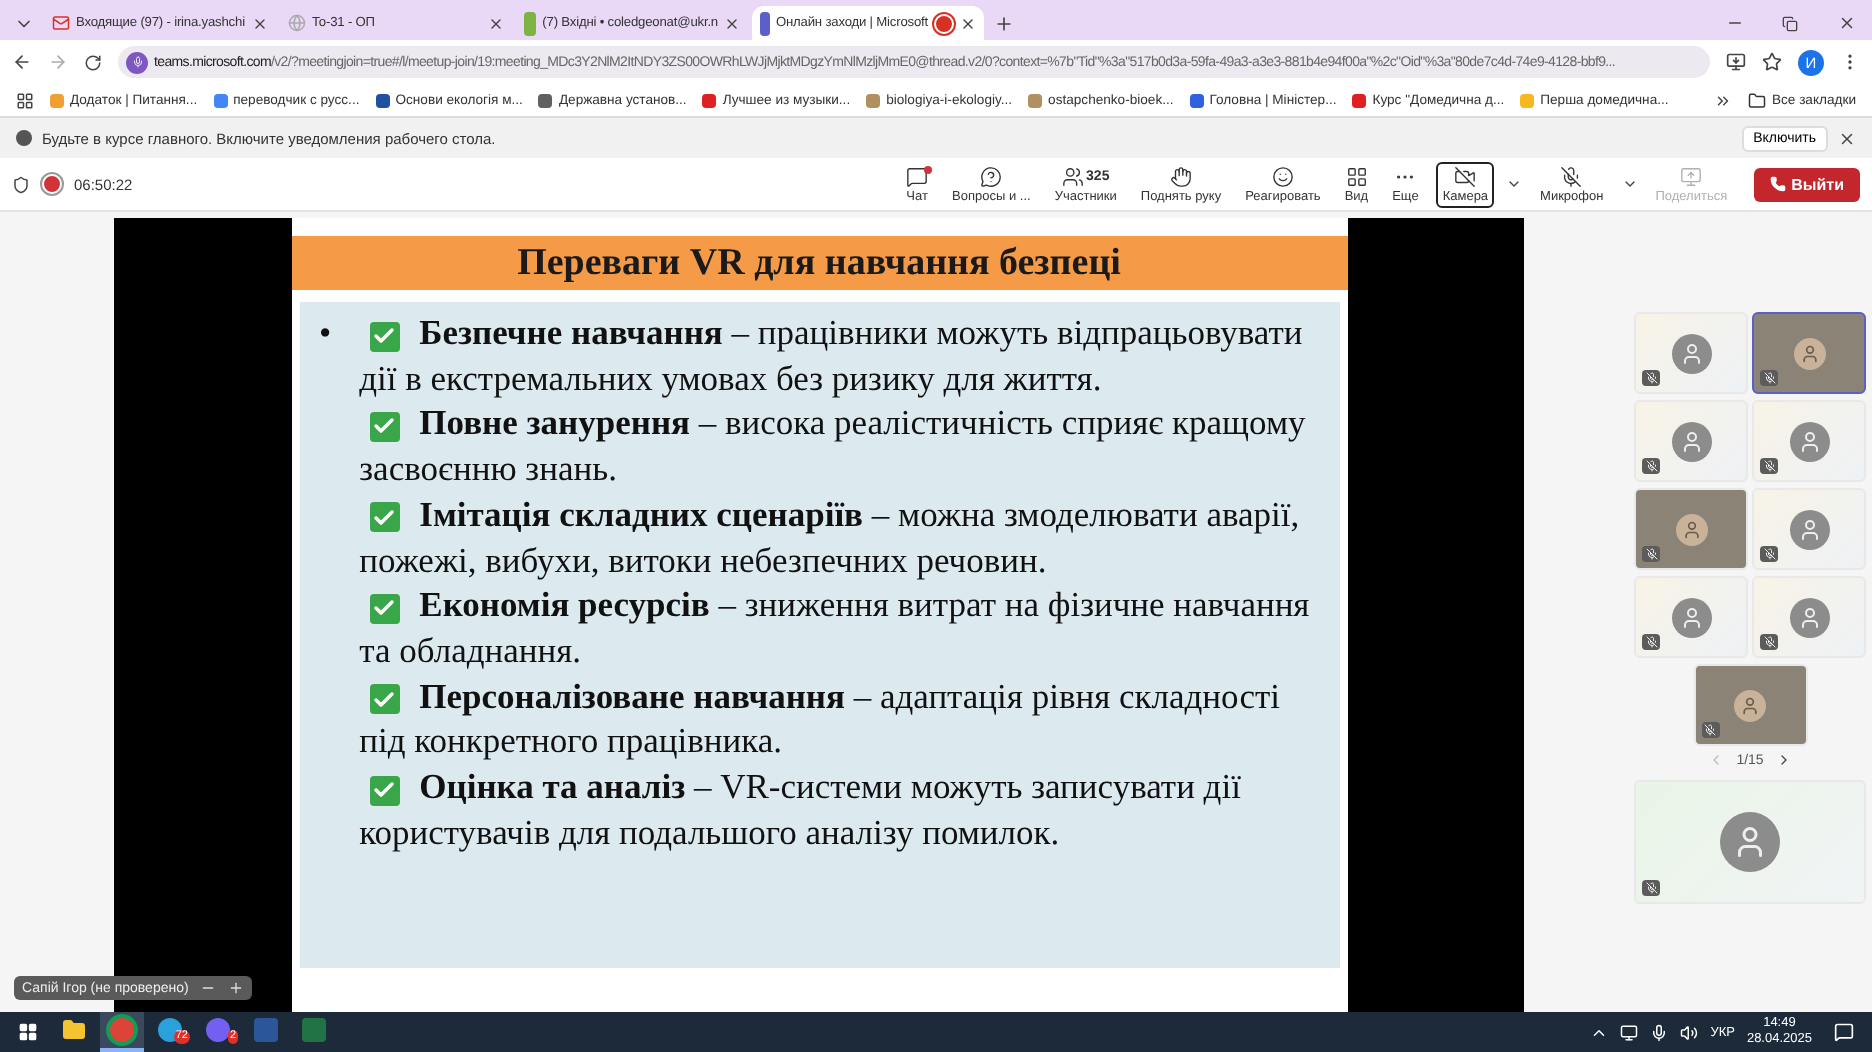 Image resolution: width=1872 pixels, height=1052 pixels. I want to click on plus-icon, so click(1004, 23).